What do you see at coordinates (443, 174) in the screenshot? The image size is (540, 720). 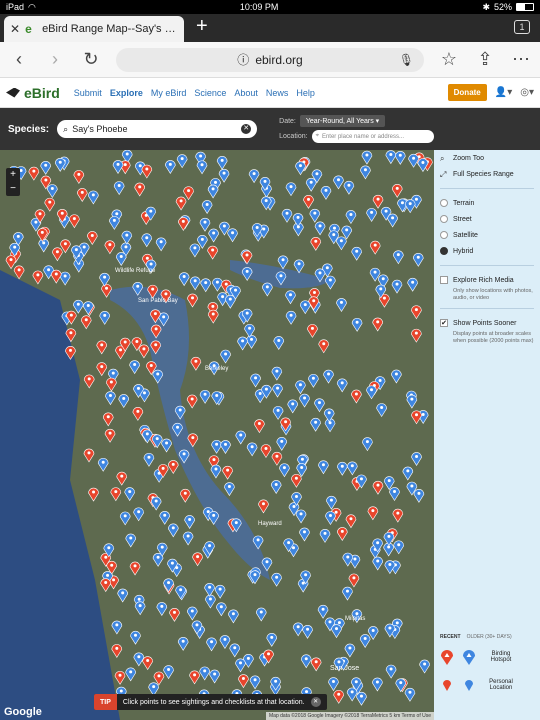 I see `expand-icon: ⤢` at bounding box center [443, 174].